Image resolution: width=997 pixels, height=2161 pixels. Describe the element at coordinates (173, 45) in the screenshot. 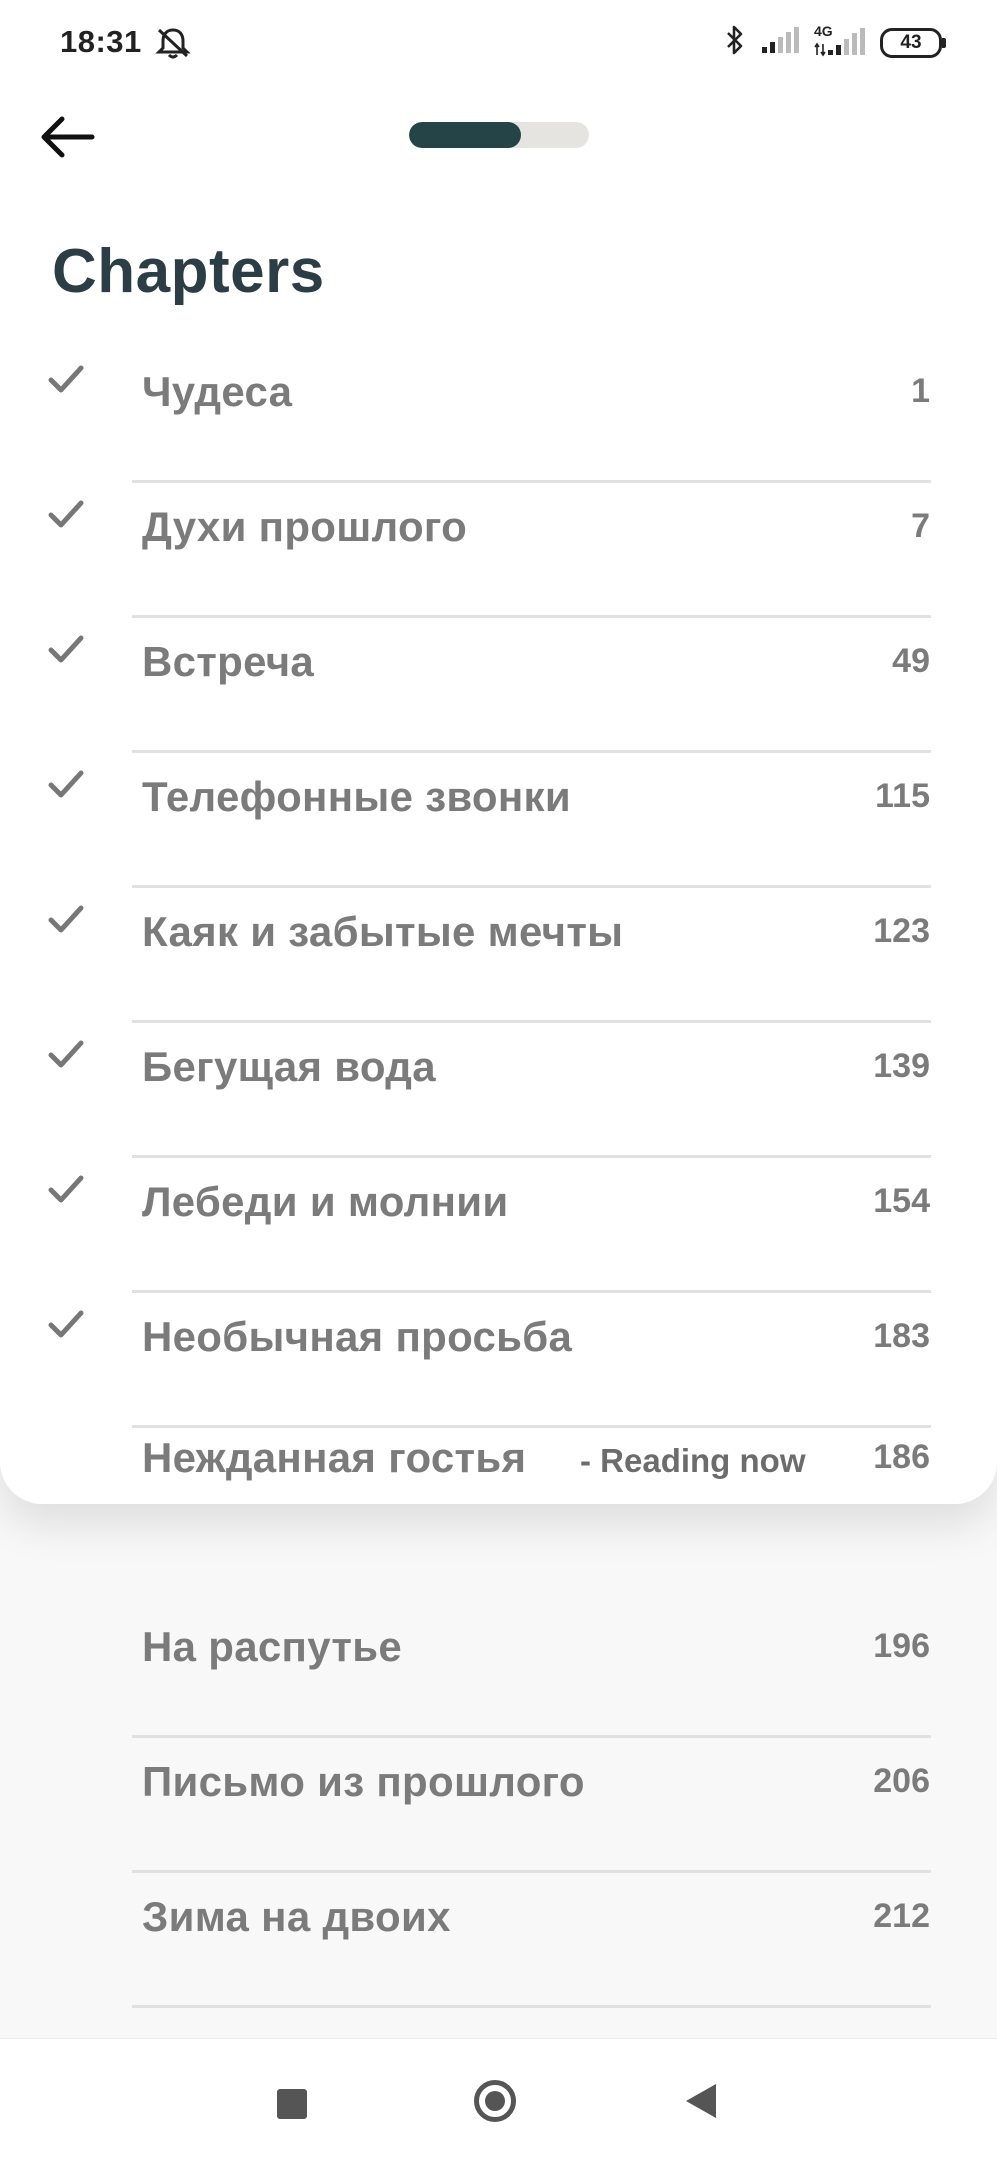

I see `mute-icon` at that location.